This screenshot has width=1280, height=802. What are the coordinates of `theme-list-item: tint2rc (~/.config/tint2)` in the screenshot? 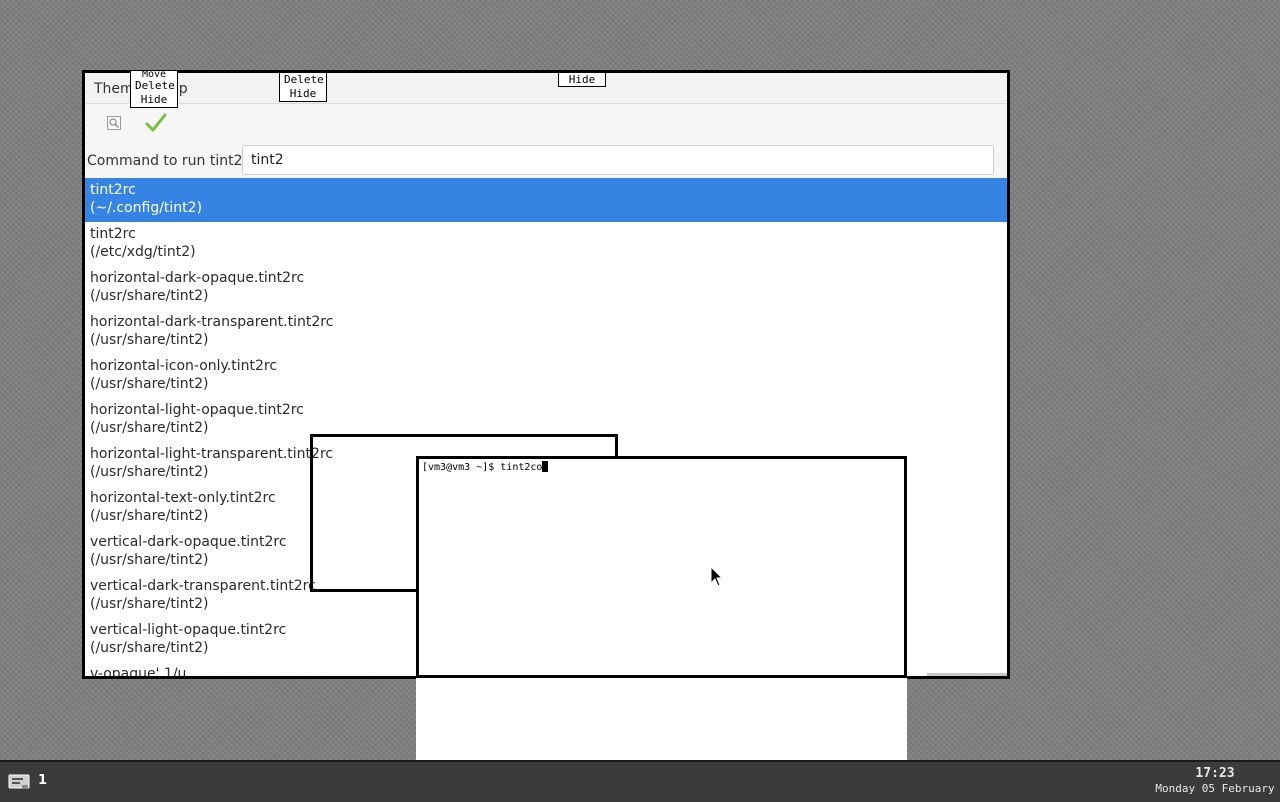 It's located at (546, 200).